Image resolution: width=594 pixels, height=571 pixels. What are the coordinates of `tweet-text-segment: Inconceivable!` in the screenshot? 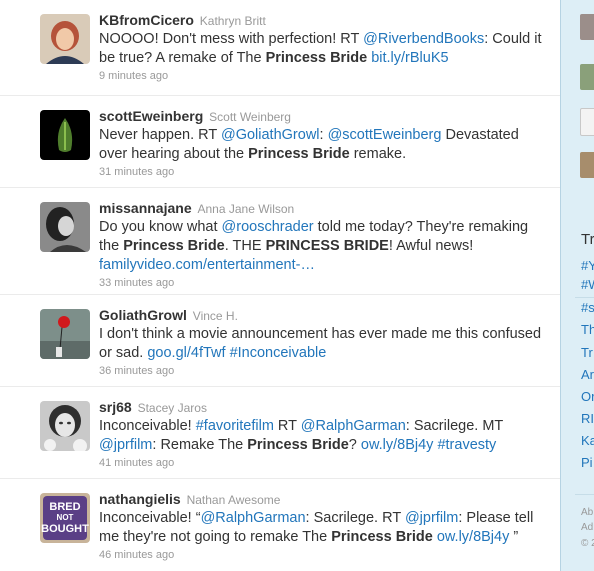 It's located at (147, 426).